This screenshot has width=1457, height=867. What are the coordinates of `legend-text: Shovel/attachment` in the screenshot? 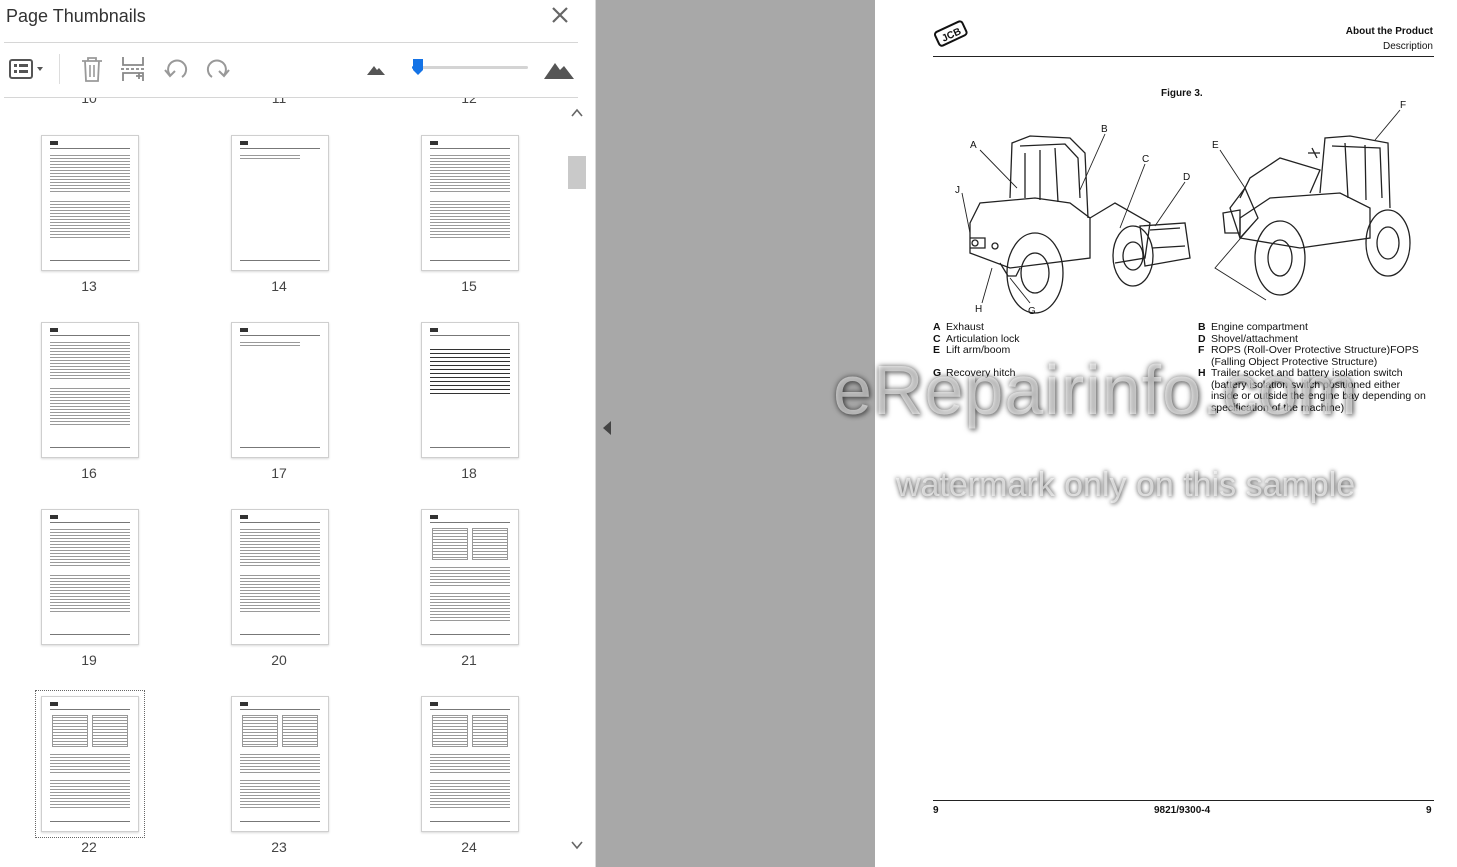 It's located at (1254, 338).